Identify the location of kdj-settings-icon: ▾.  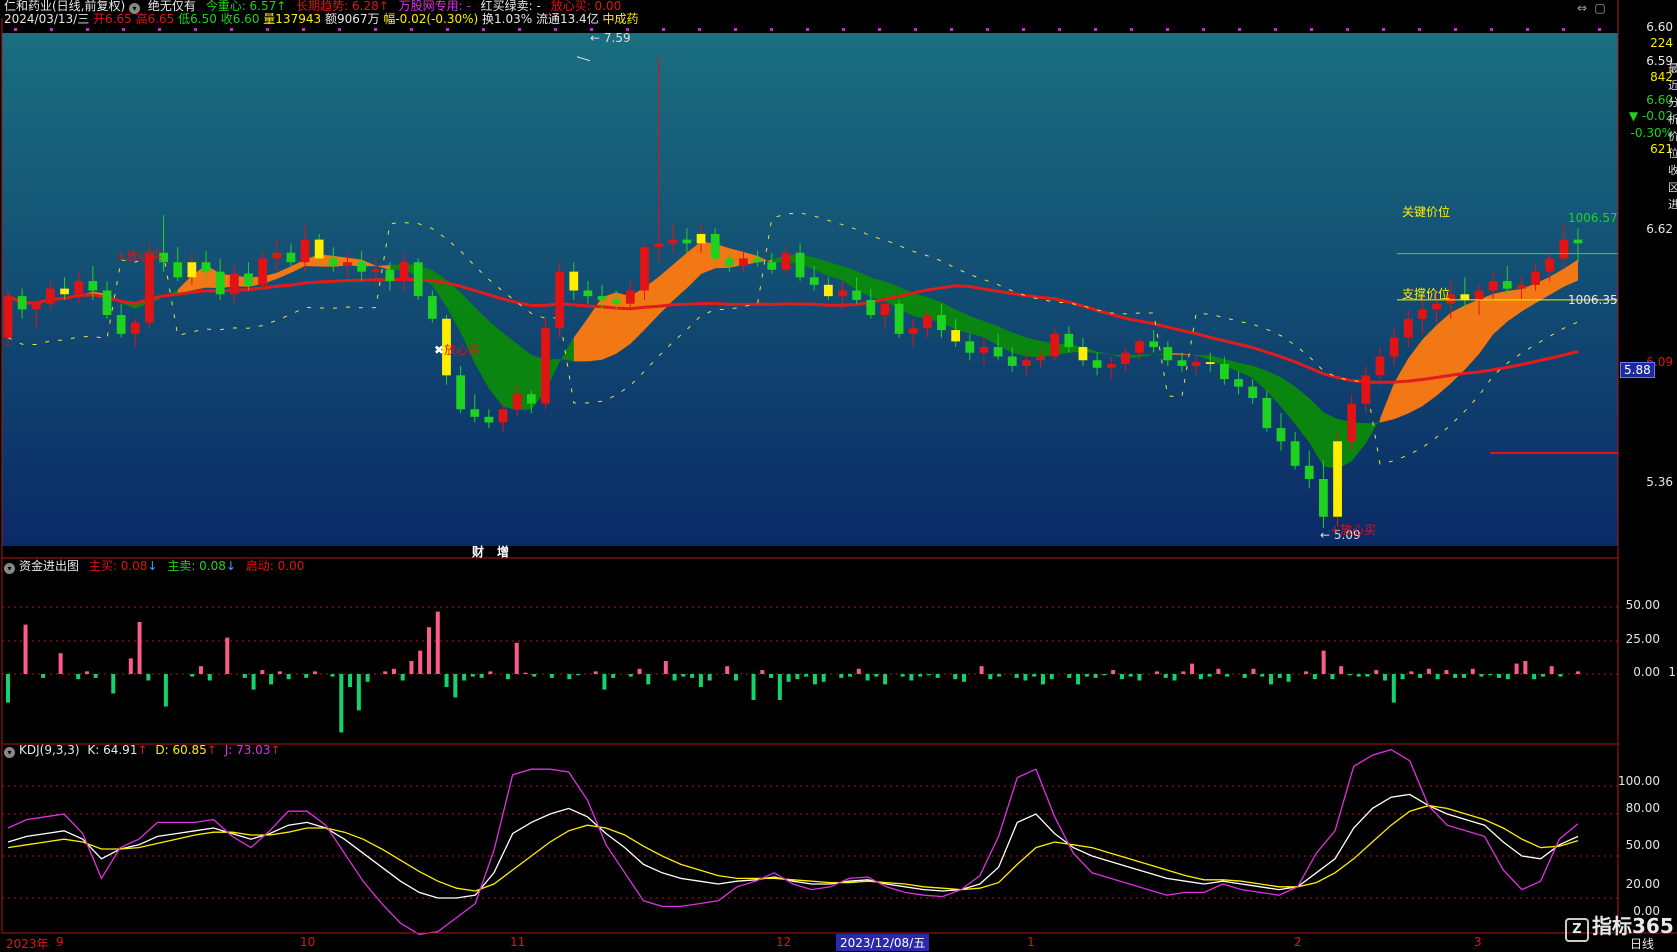
(9, 752).